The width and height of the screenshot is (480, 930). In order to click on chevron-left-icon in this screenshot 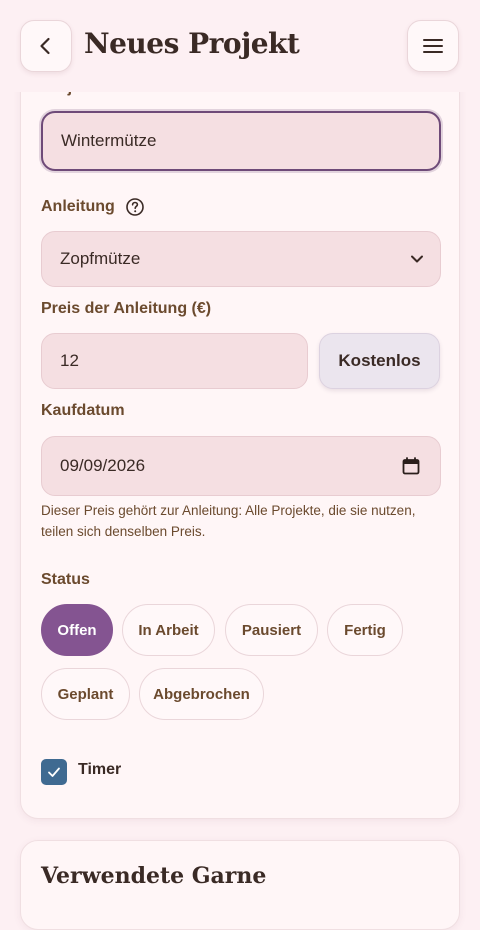, I will do `click(45, 46)`.